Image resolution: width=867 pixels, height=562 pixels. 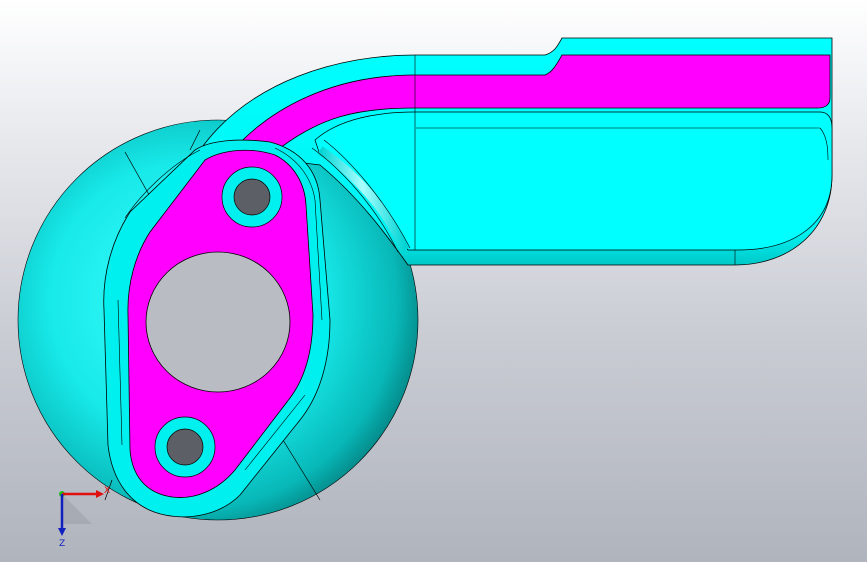 What do you see at coordinates (185, 447) in the screenshot?
I see `bolt-hole-bottom` at bounding box center [185, 447].